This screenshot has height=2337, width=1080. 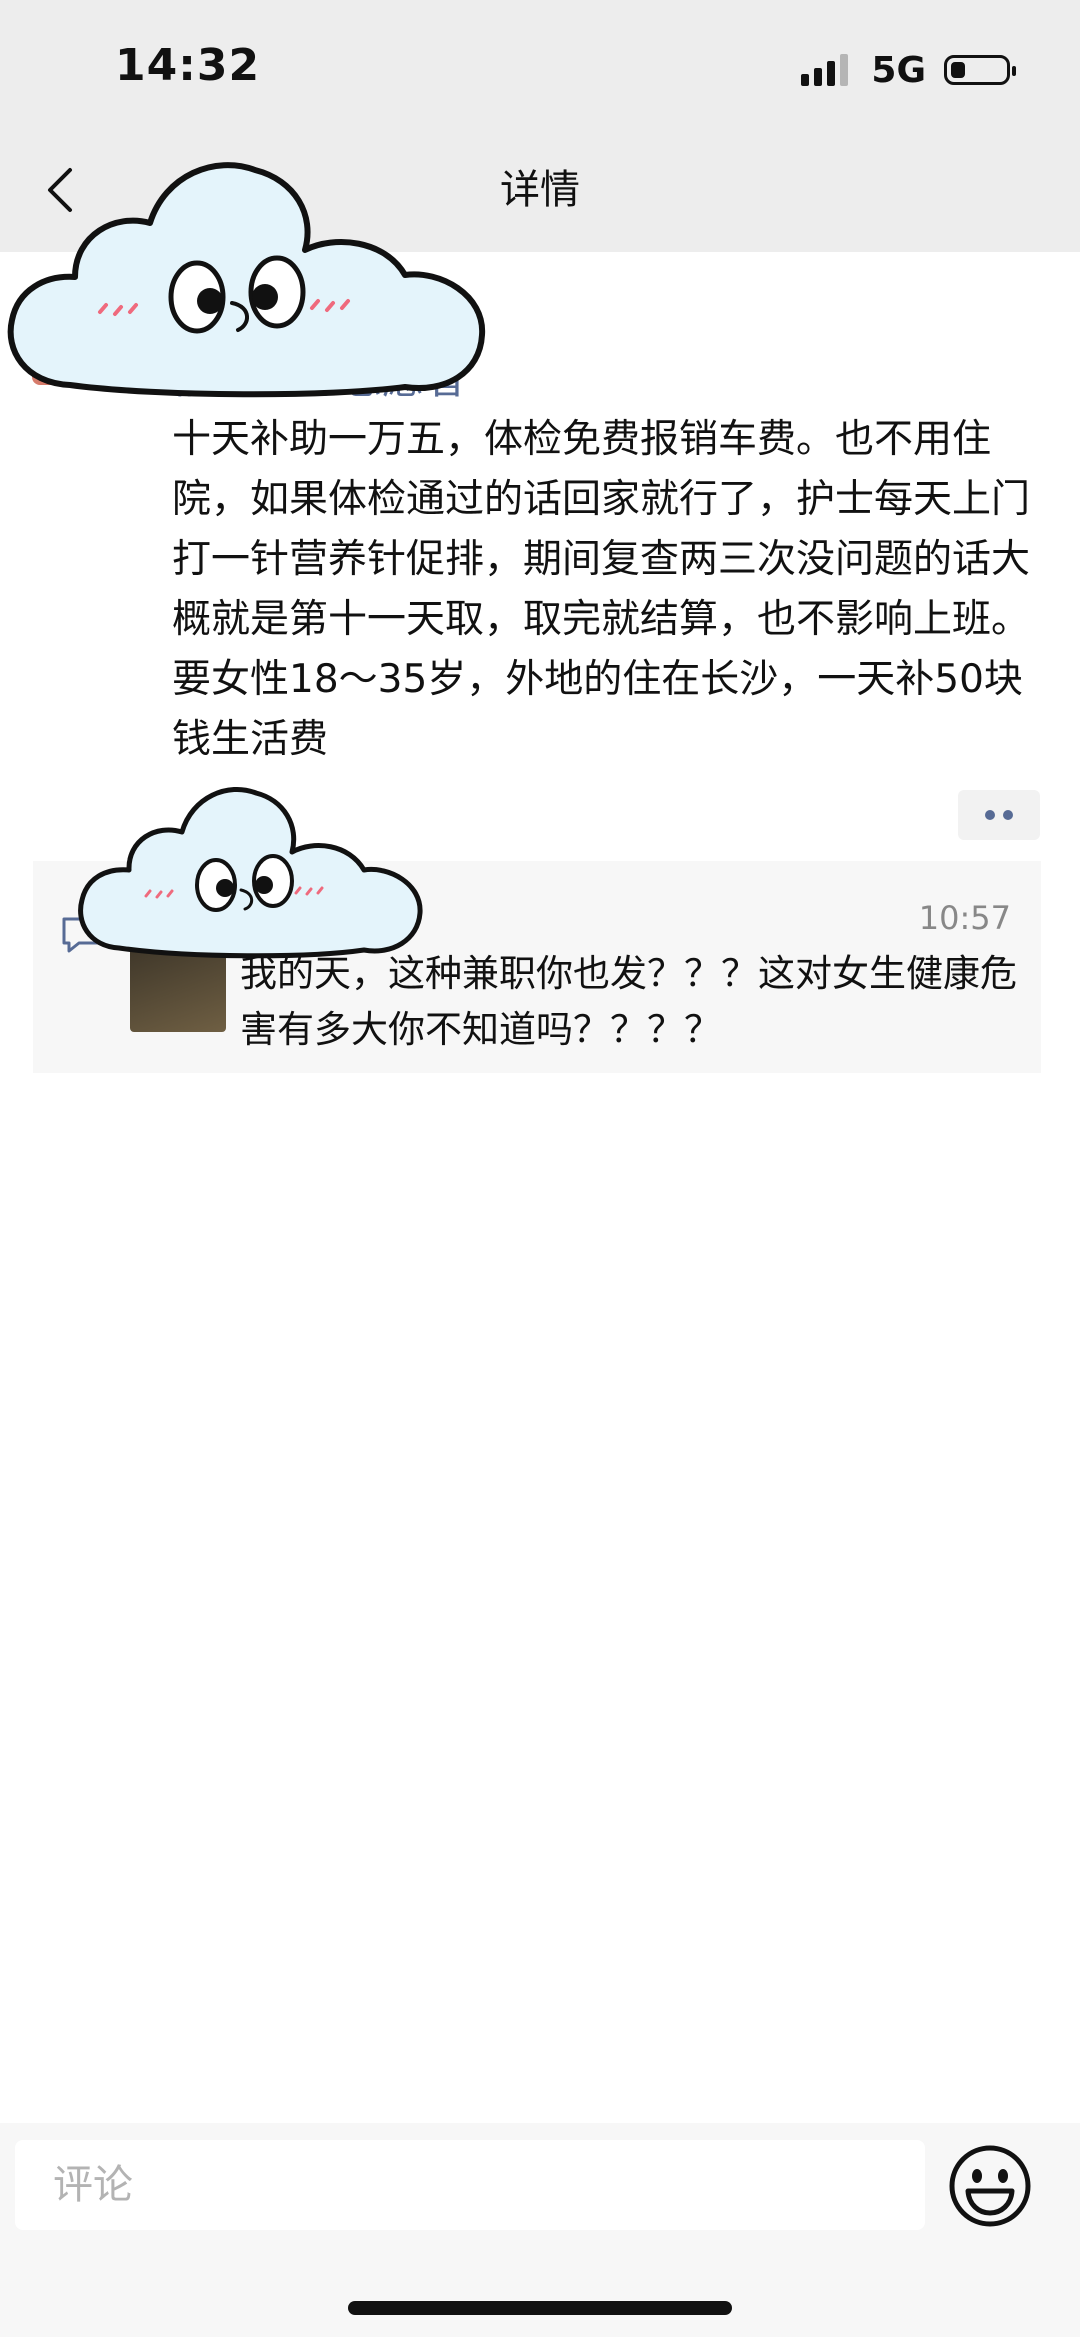 What do you see at coordinates (188, 65) in the screenshot?
I see `status-time: 14:32` at bounding box center [188, 65].